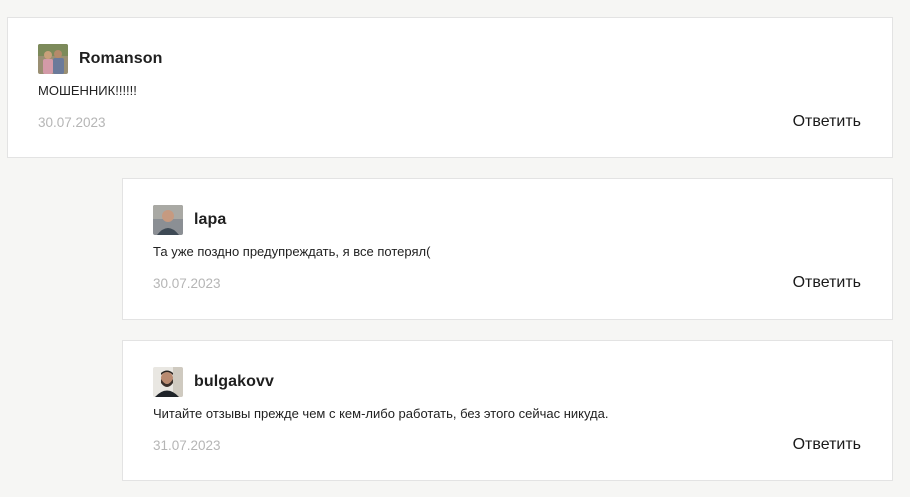  I want to click on comment-header: lapa, so click(189, 220).